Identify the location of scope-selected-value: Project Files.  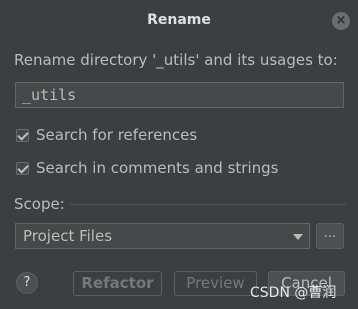
(68, 236).